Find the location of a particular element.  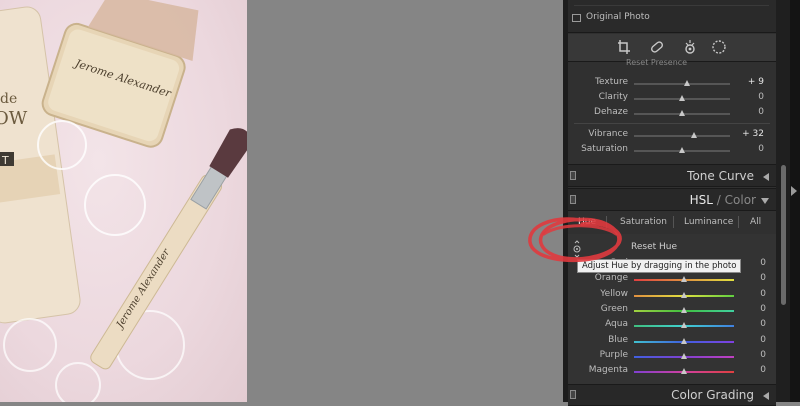

slider-label: Clarity is located at coordinates (613, 97).